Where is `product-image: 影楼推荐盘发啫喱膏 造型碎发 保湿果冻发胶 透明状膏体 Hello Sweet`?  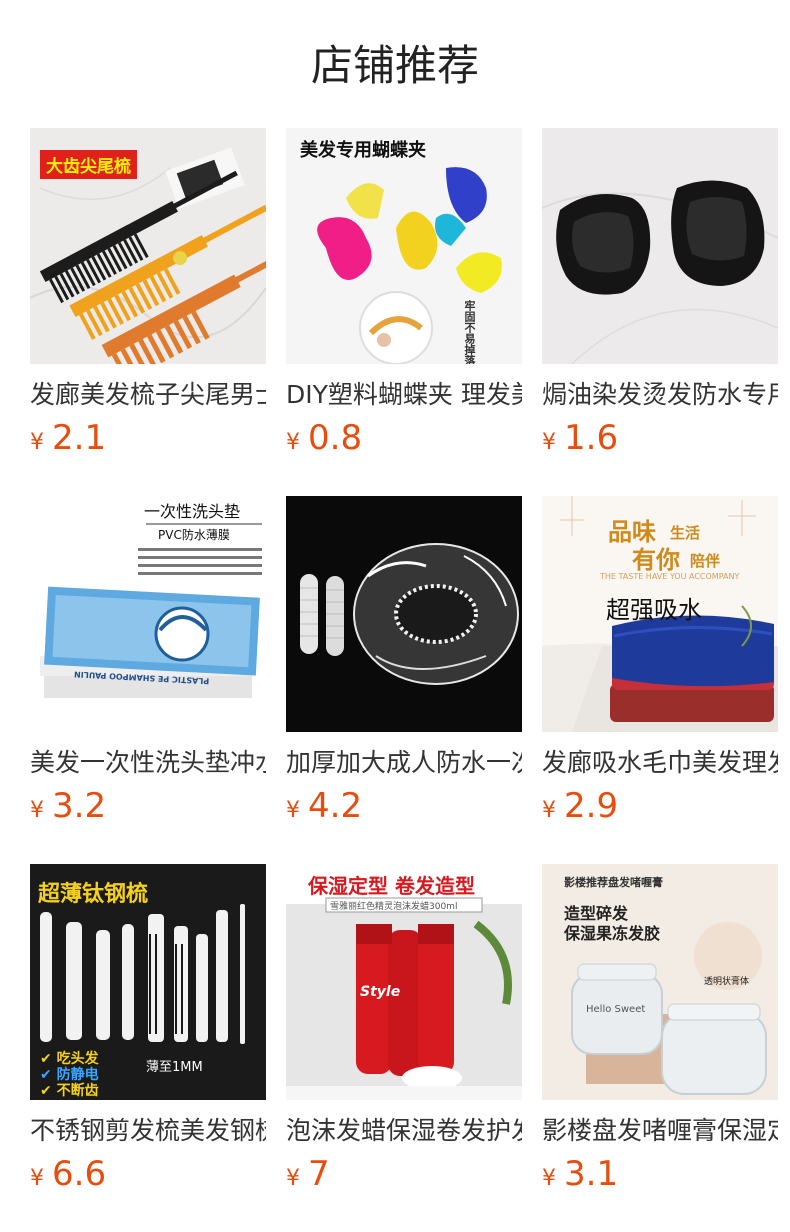 product-image: 影楼推荐盘发啫喱膏 造型碎发 保湿果冻发胶 透明状膏体 Hello Sweet is located at coordinates (660, 982).